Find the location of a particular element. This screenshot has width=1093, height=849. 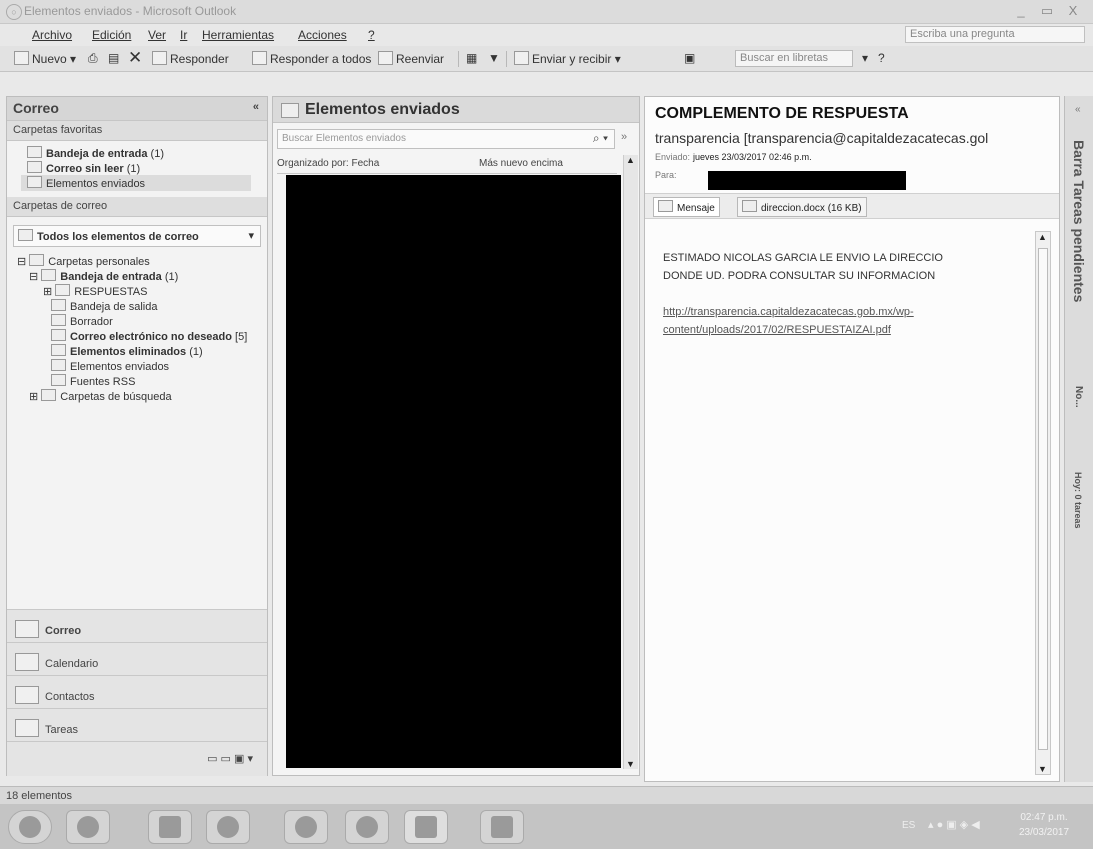

reply-all-icon is located at coordinates (259, 58).